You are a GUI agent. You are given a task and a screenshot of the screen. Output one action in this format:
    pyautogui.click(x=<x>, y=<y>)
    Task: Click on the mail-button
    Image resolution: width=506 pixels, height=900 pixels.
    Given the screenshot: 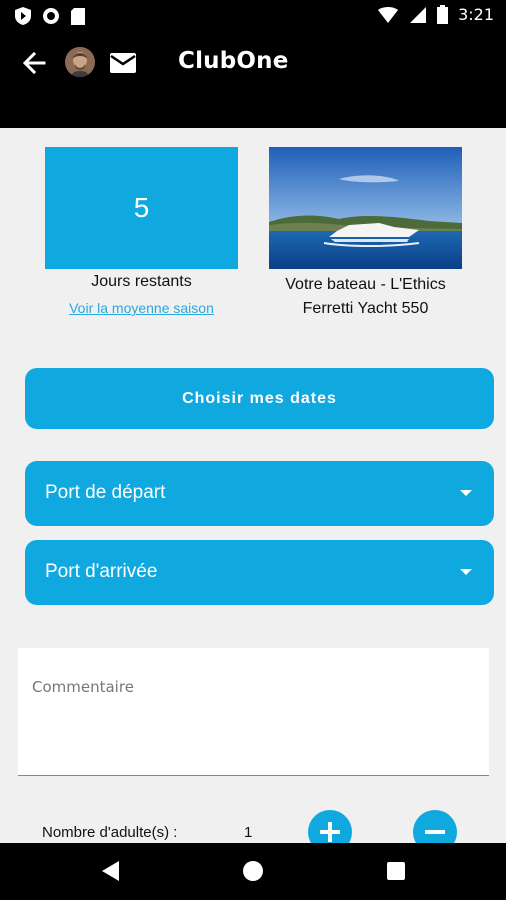 What is the action you would take?
    pyautogui.click(x=123, y=63)
    